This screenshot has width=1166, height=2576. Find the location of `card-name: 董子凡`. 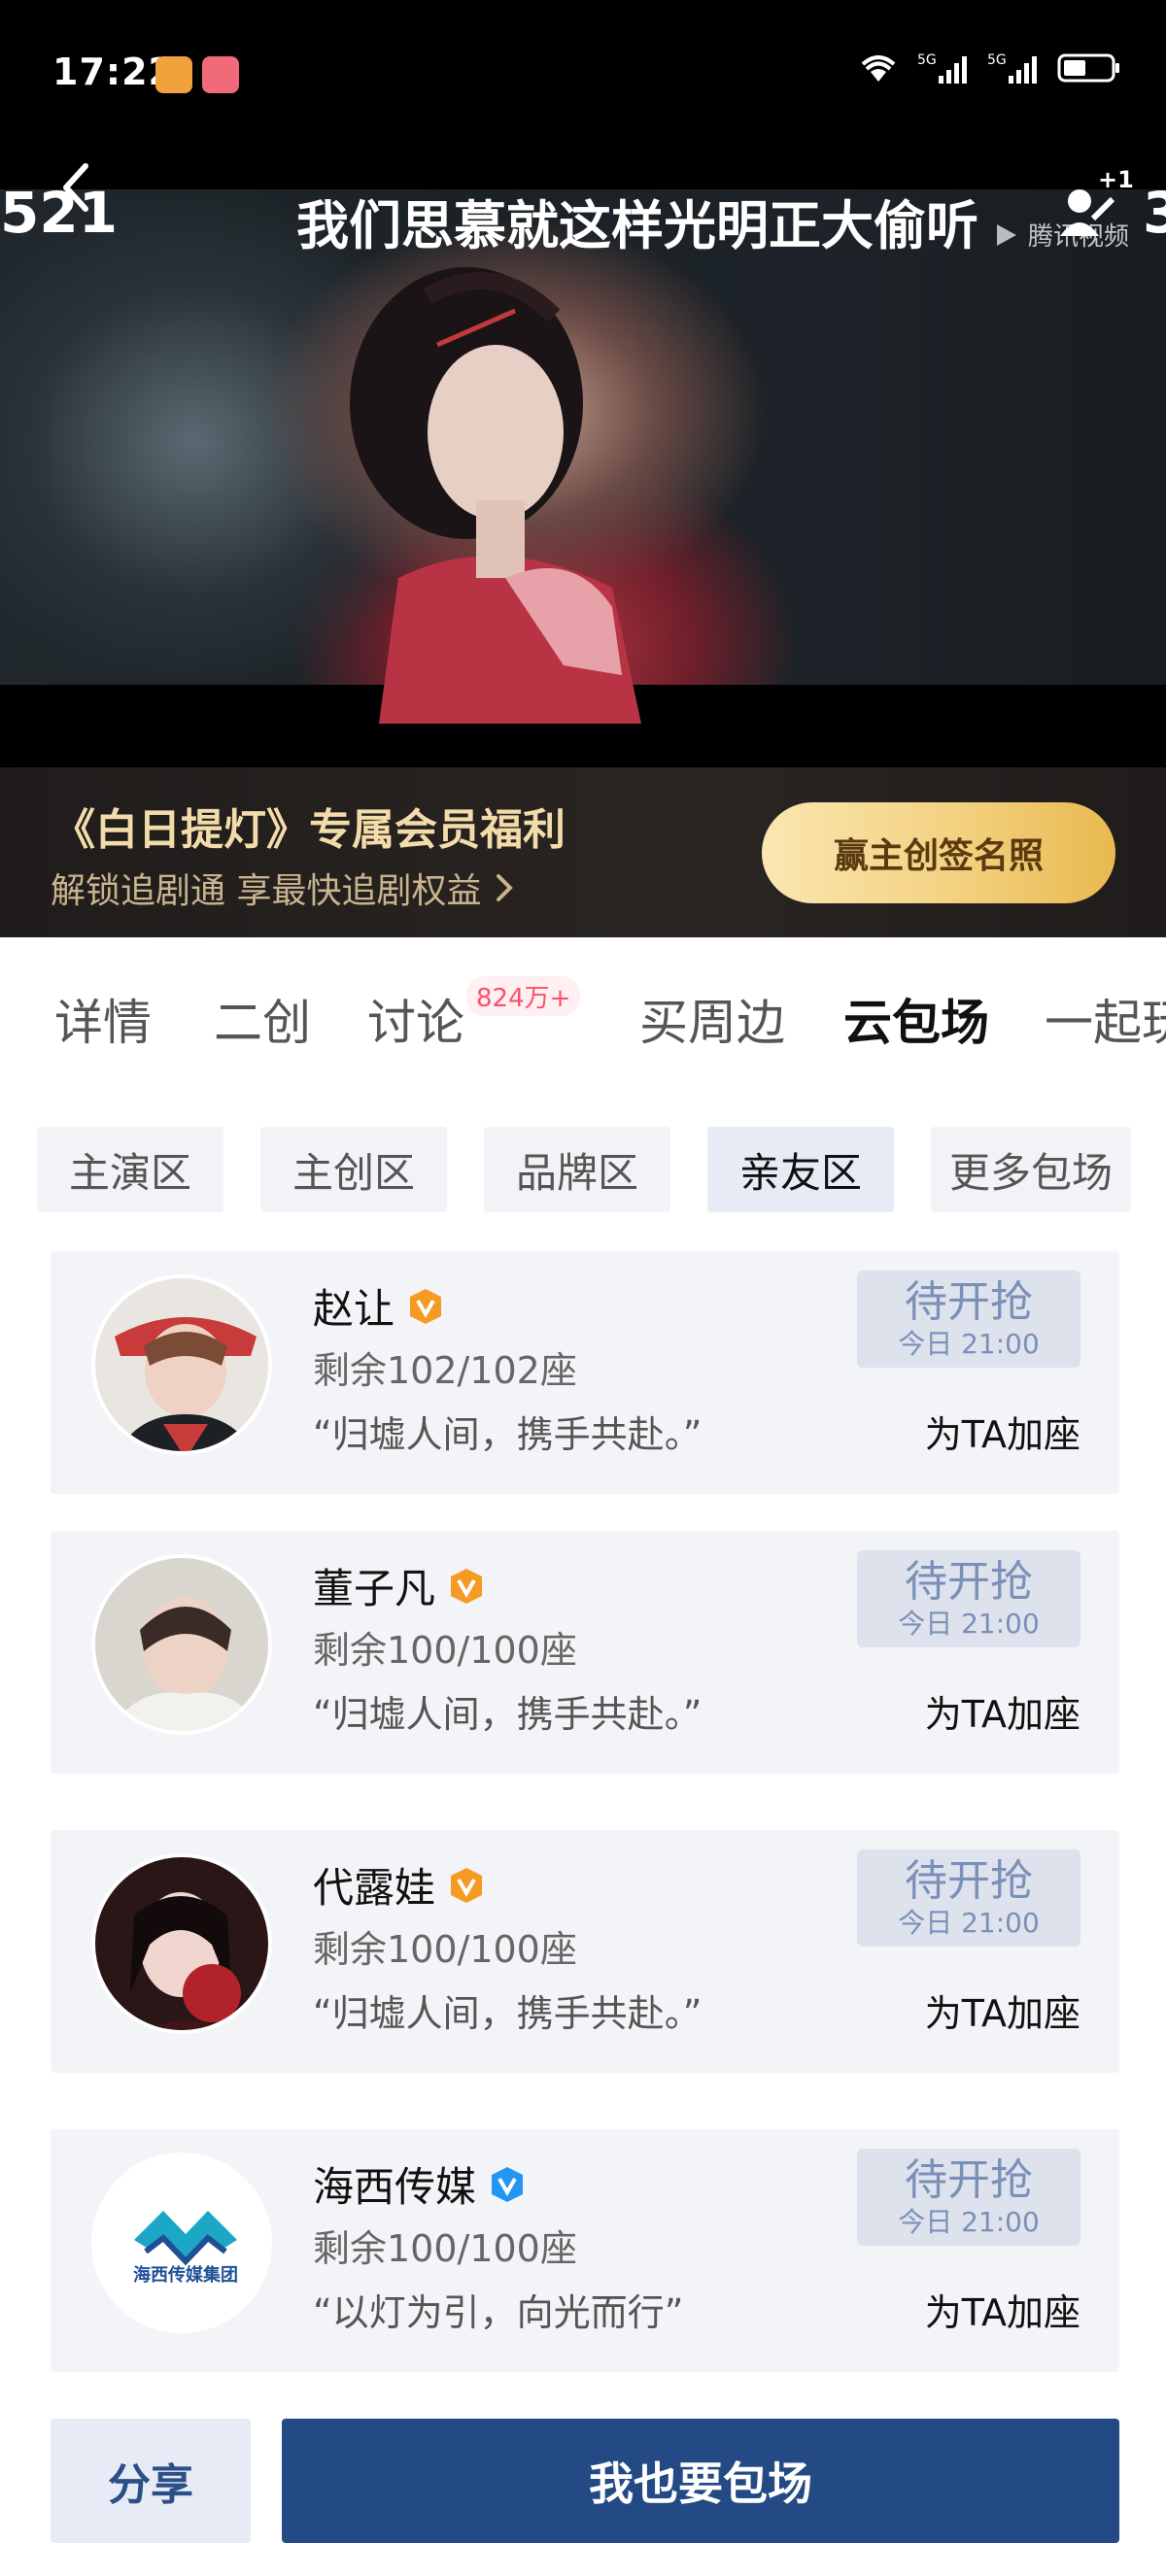

card-name: 董子凡 is located at coordinates (399, 1585).